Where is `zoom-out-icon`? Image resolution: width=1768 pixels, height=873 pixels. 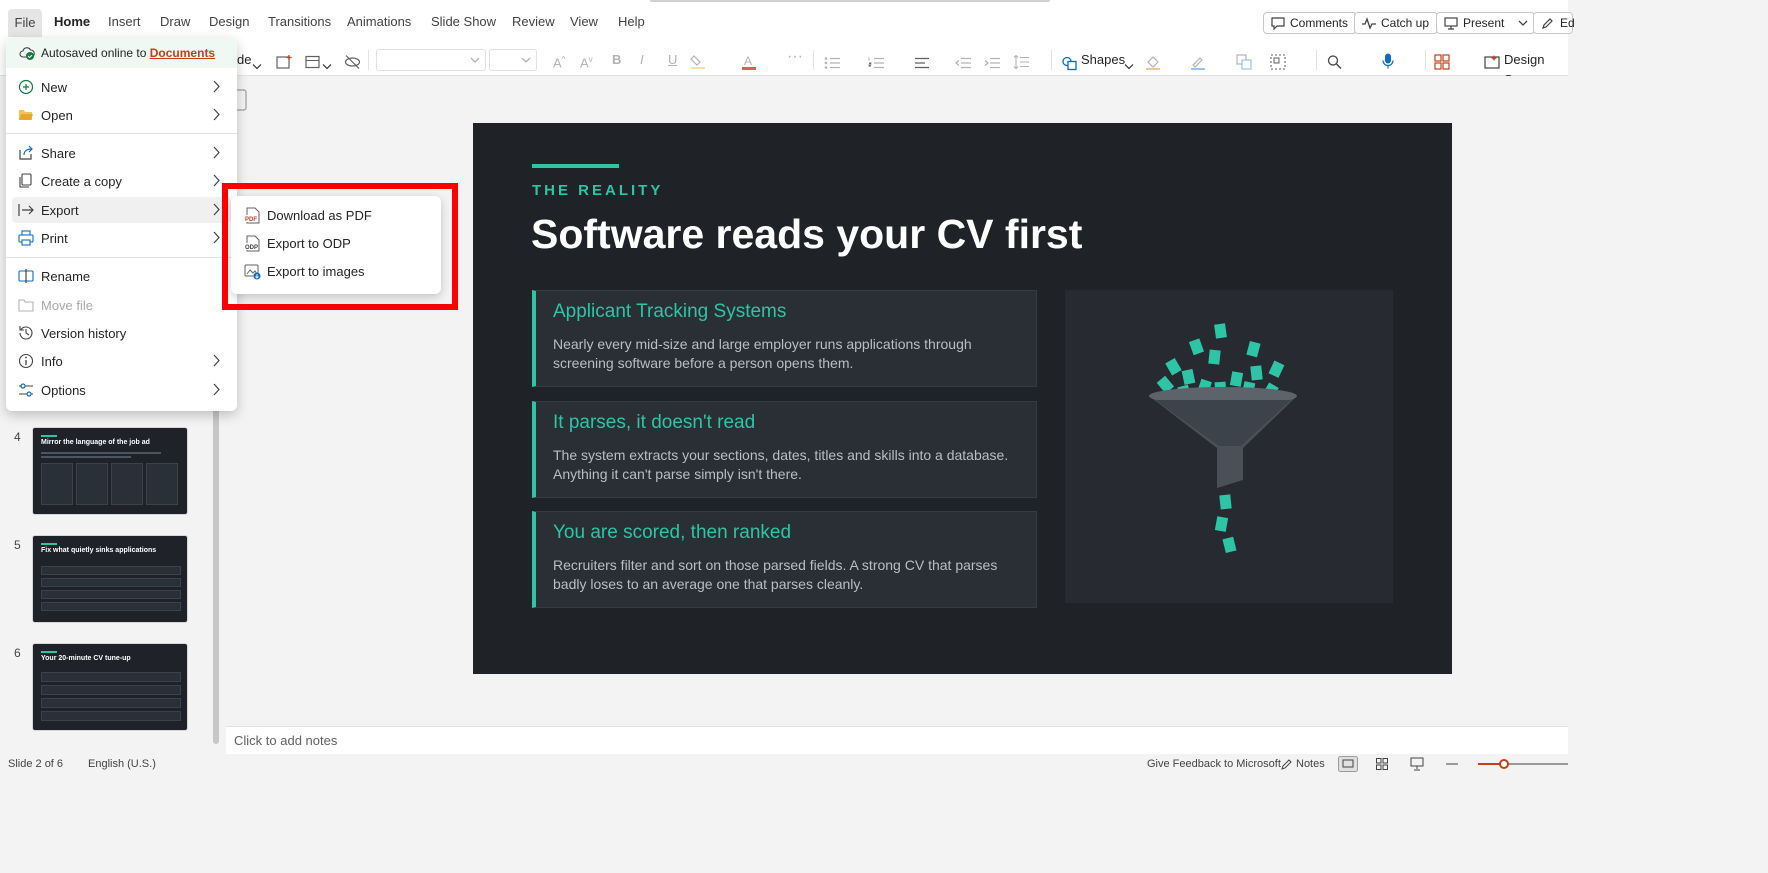
zoom-out-icon is located at coordinates (1452, 764).